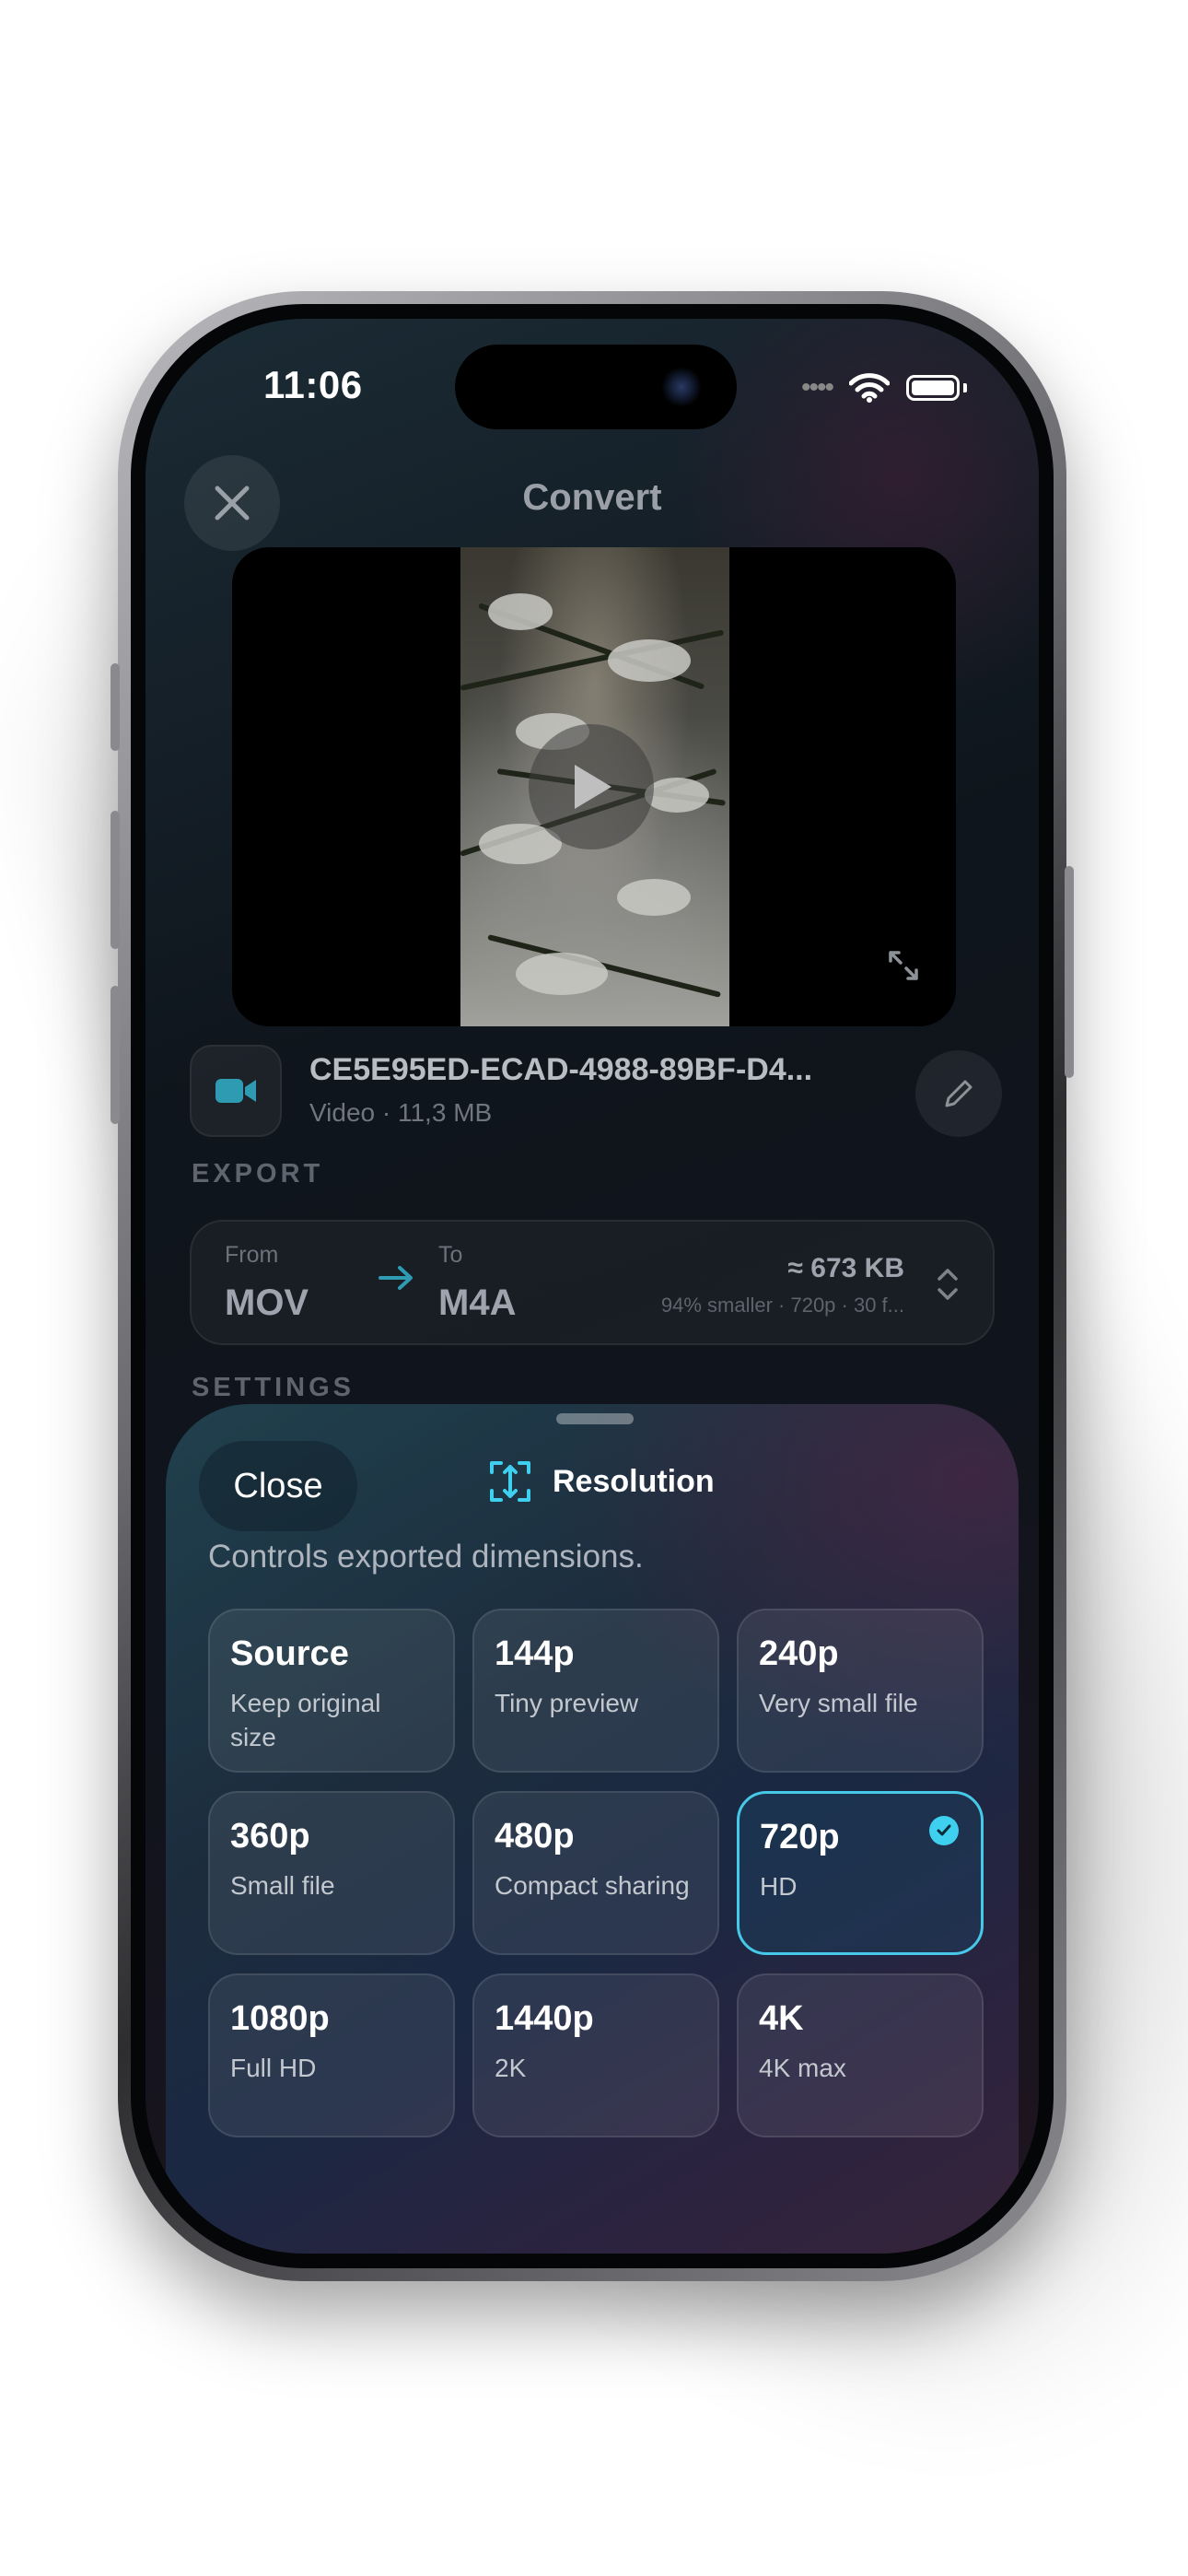  I want to click on option-subtitle: HD, so click(779, 1886).